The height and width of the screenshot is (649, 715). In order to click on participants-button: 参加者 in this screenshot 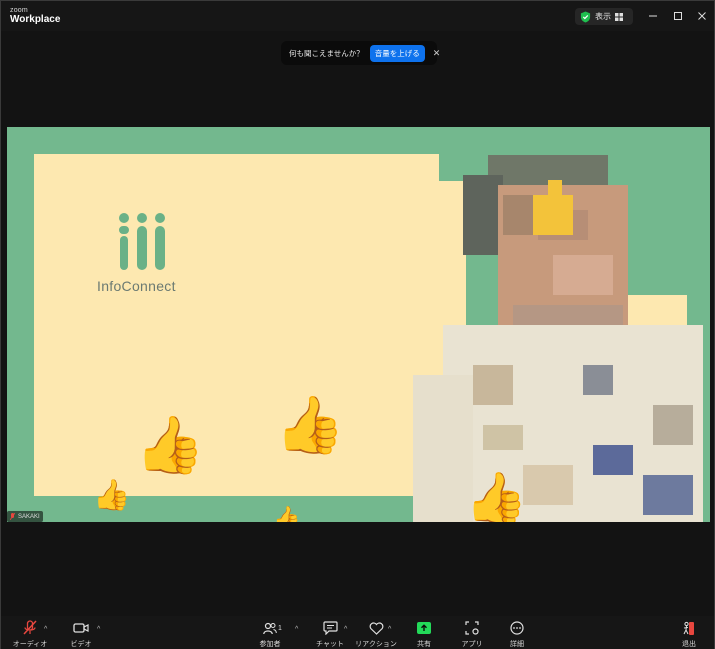, I will do `click(270, 634)`.